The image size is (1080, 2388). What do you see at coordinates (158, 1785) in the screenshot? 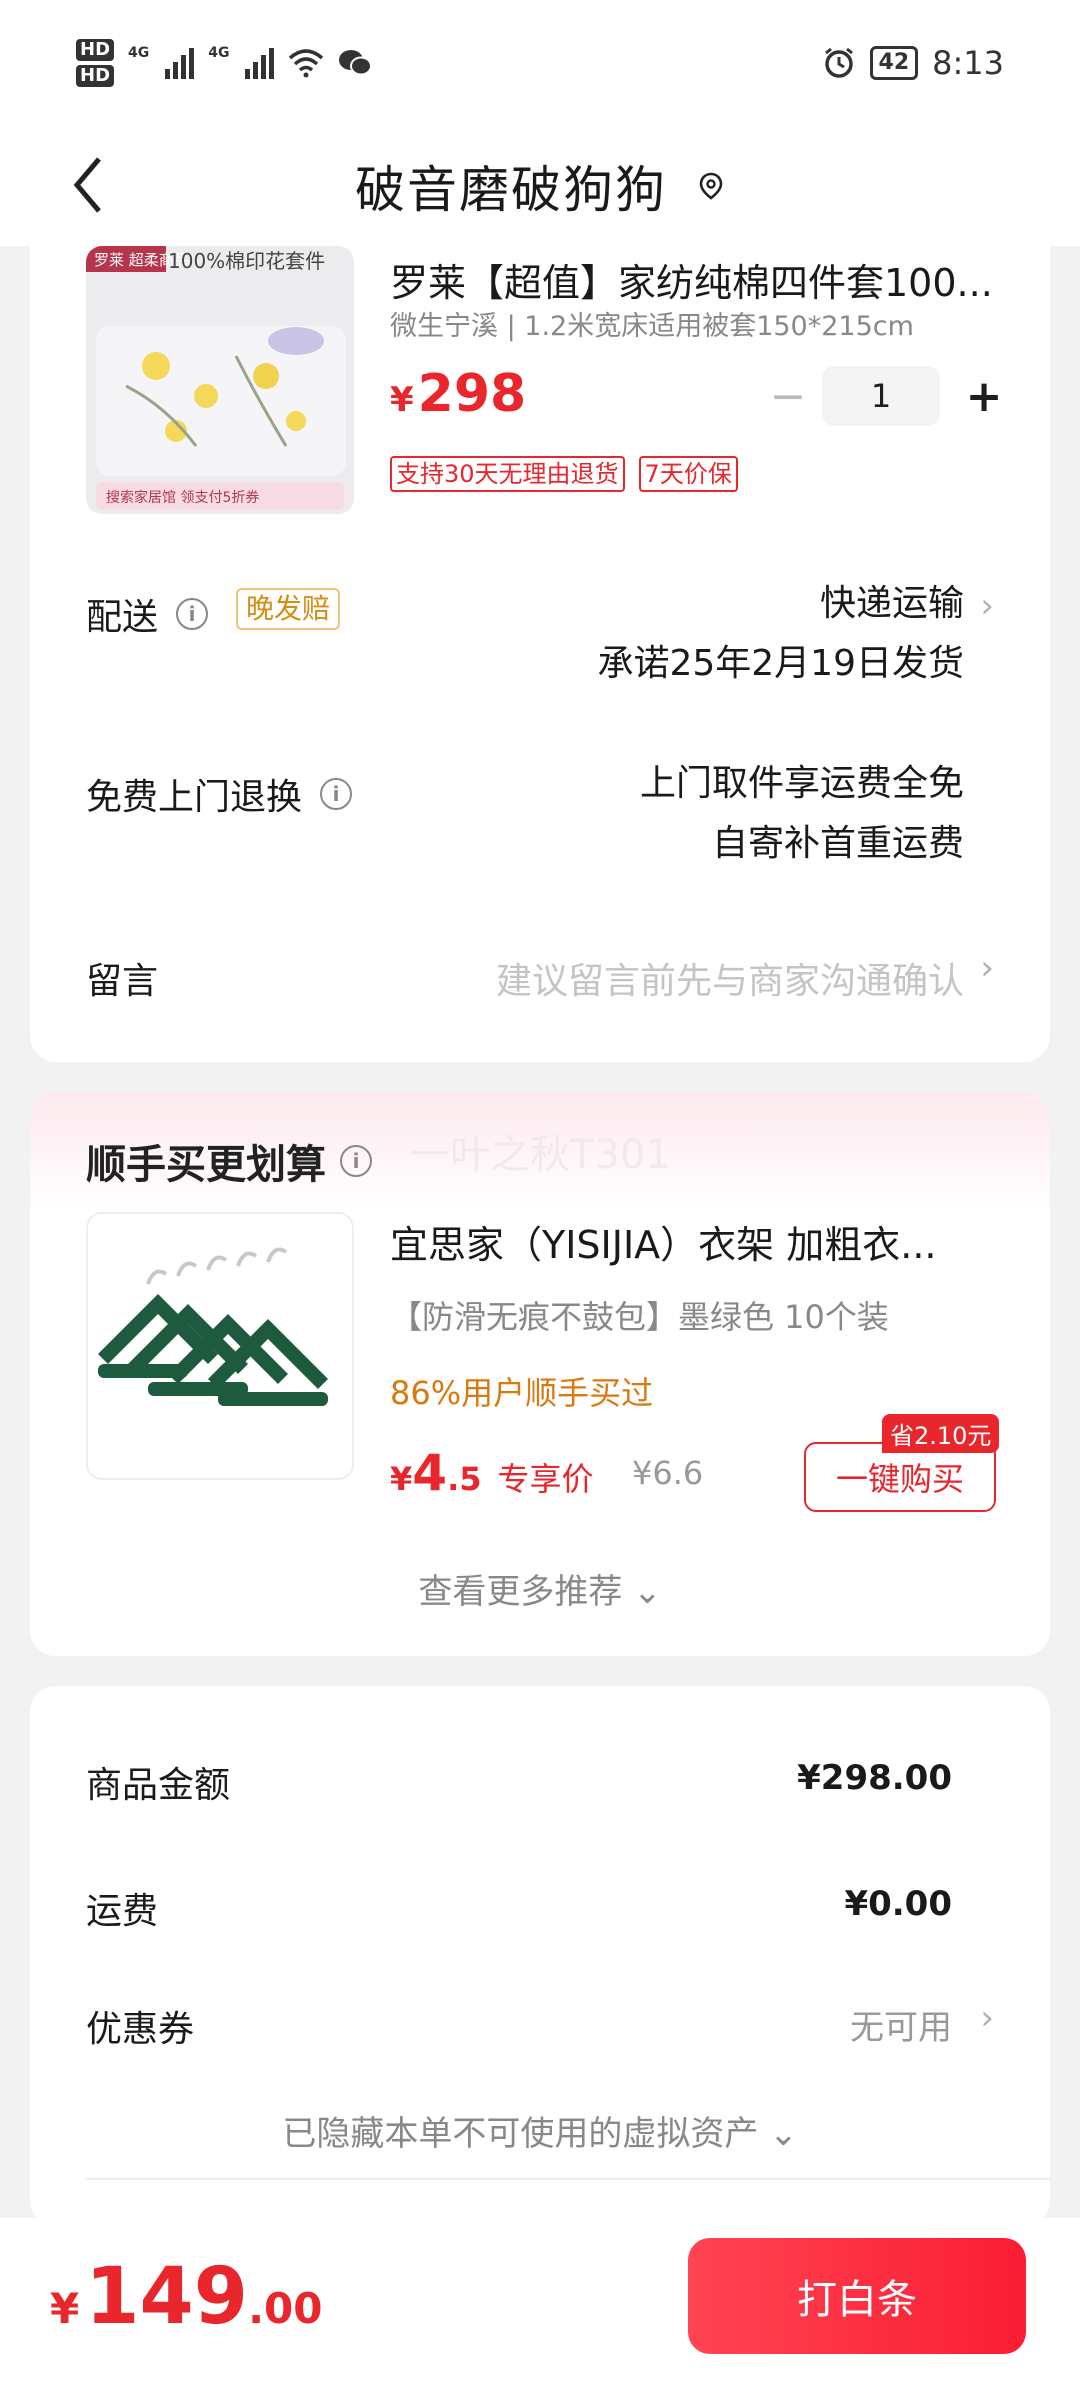
I see `goods-amount-label: 商品金额` at bounding box center [158, 1785].